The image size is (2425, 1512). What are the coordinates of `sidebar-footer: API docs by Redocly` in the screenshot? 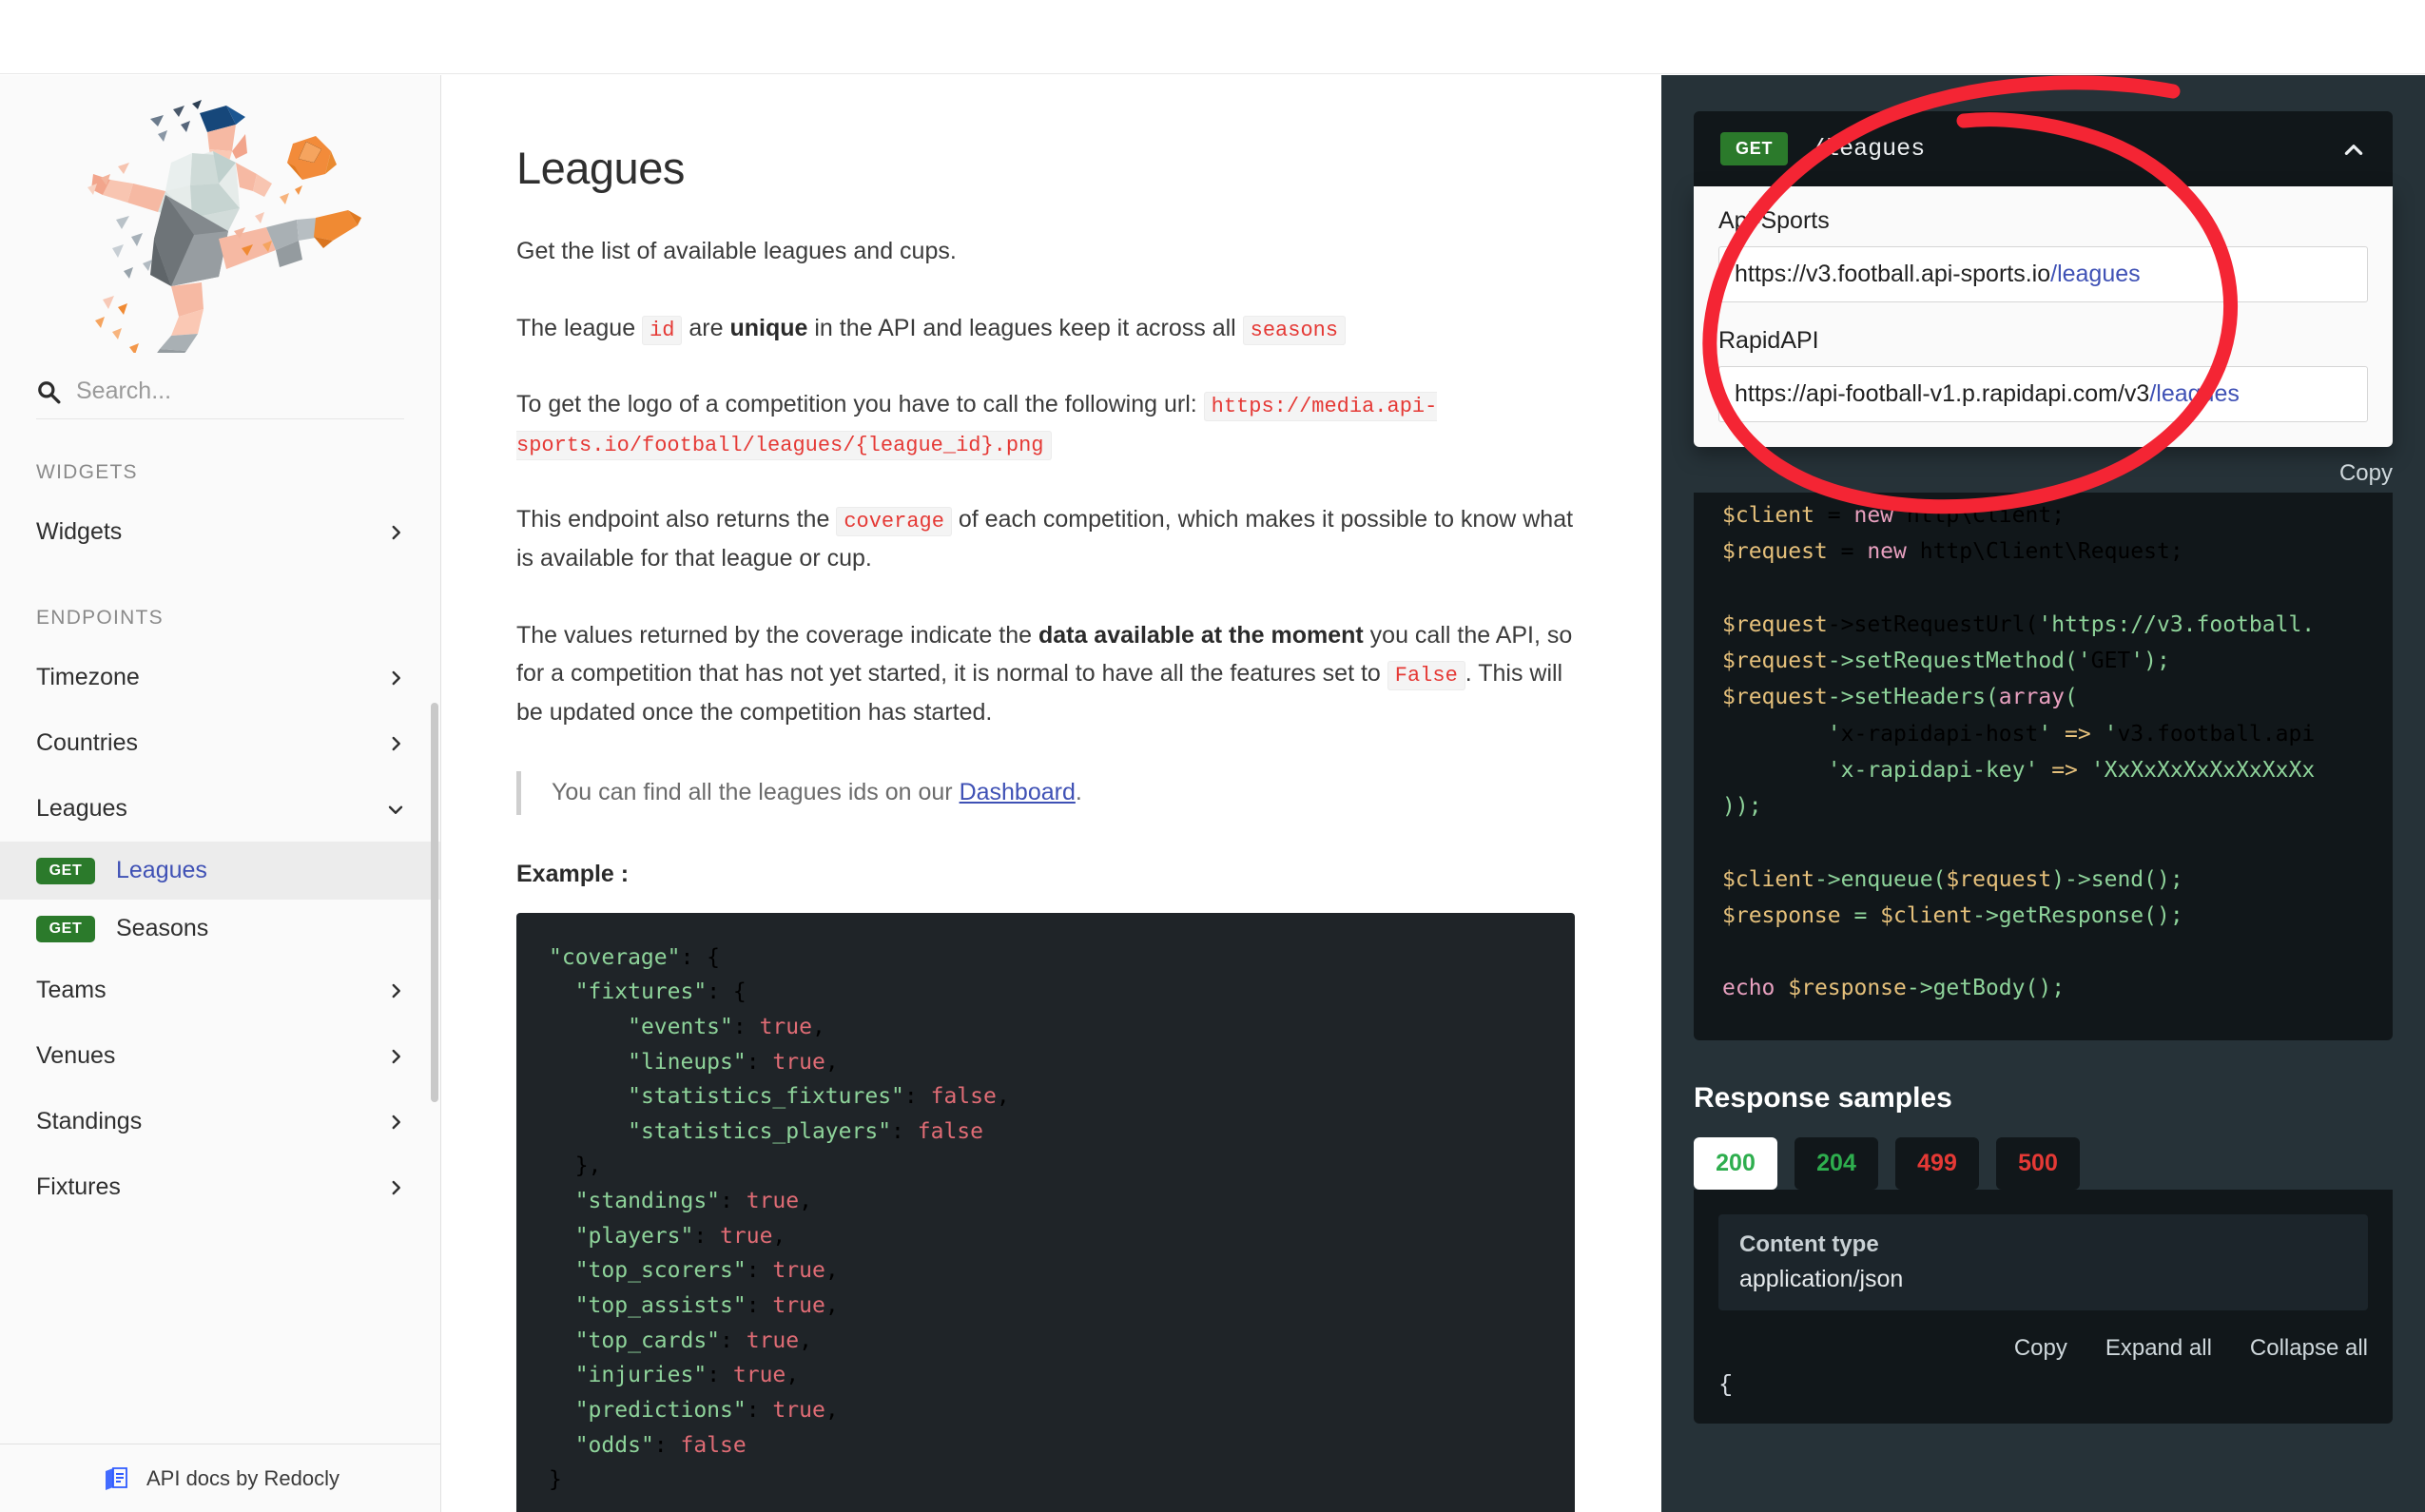 It's located at (220, 1478).